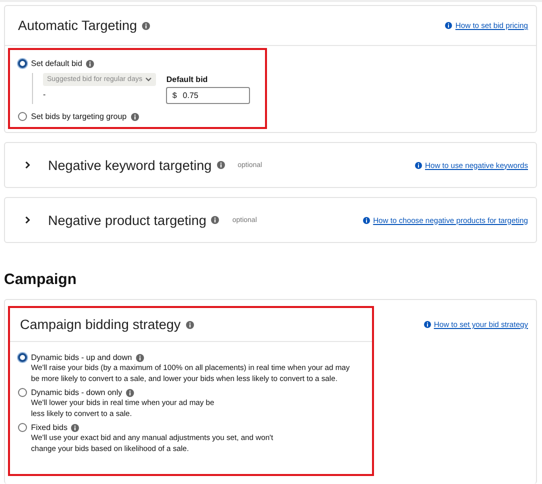  What do you see at coordinates (79, 116) in the screenshot?
I see `option-label: Set bids by targeting group` at bounding box center [79, 116].